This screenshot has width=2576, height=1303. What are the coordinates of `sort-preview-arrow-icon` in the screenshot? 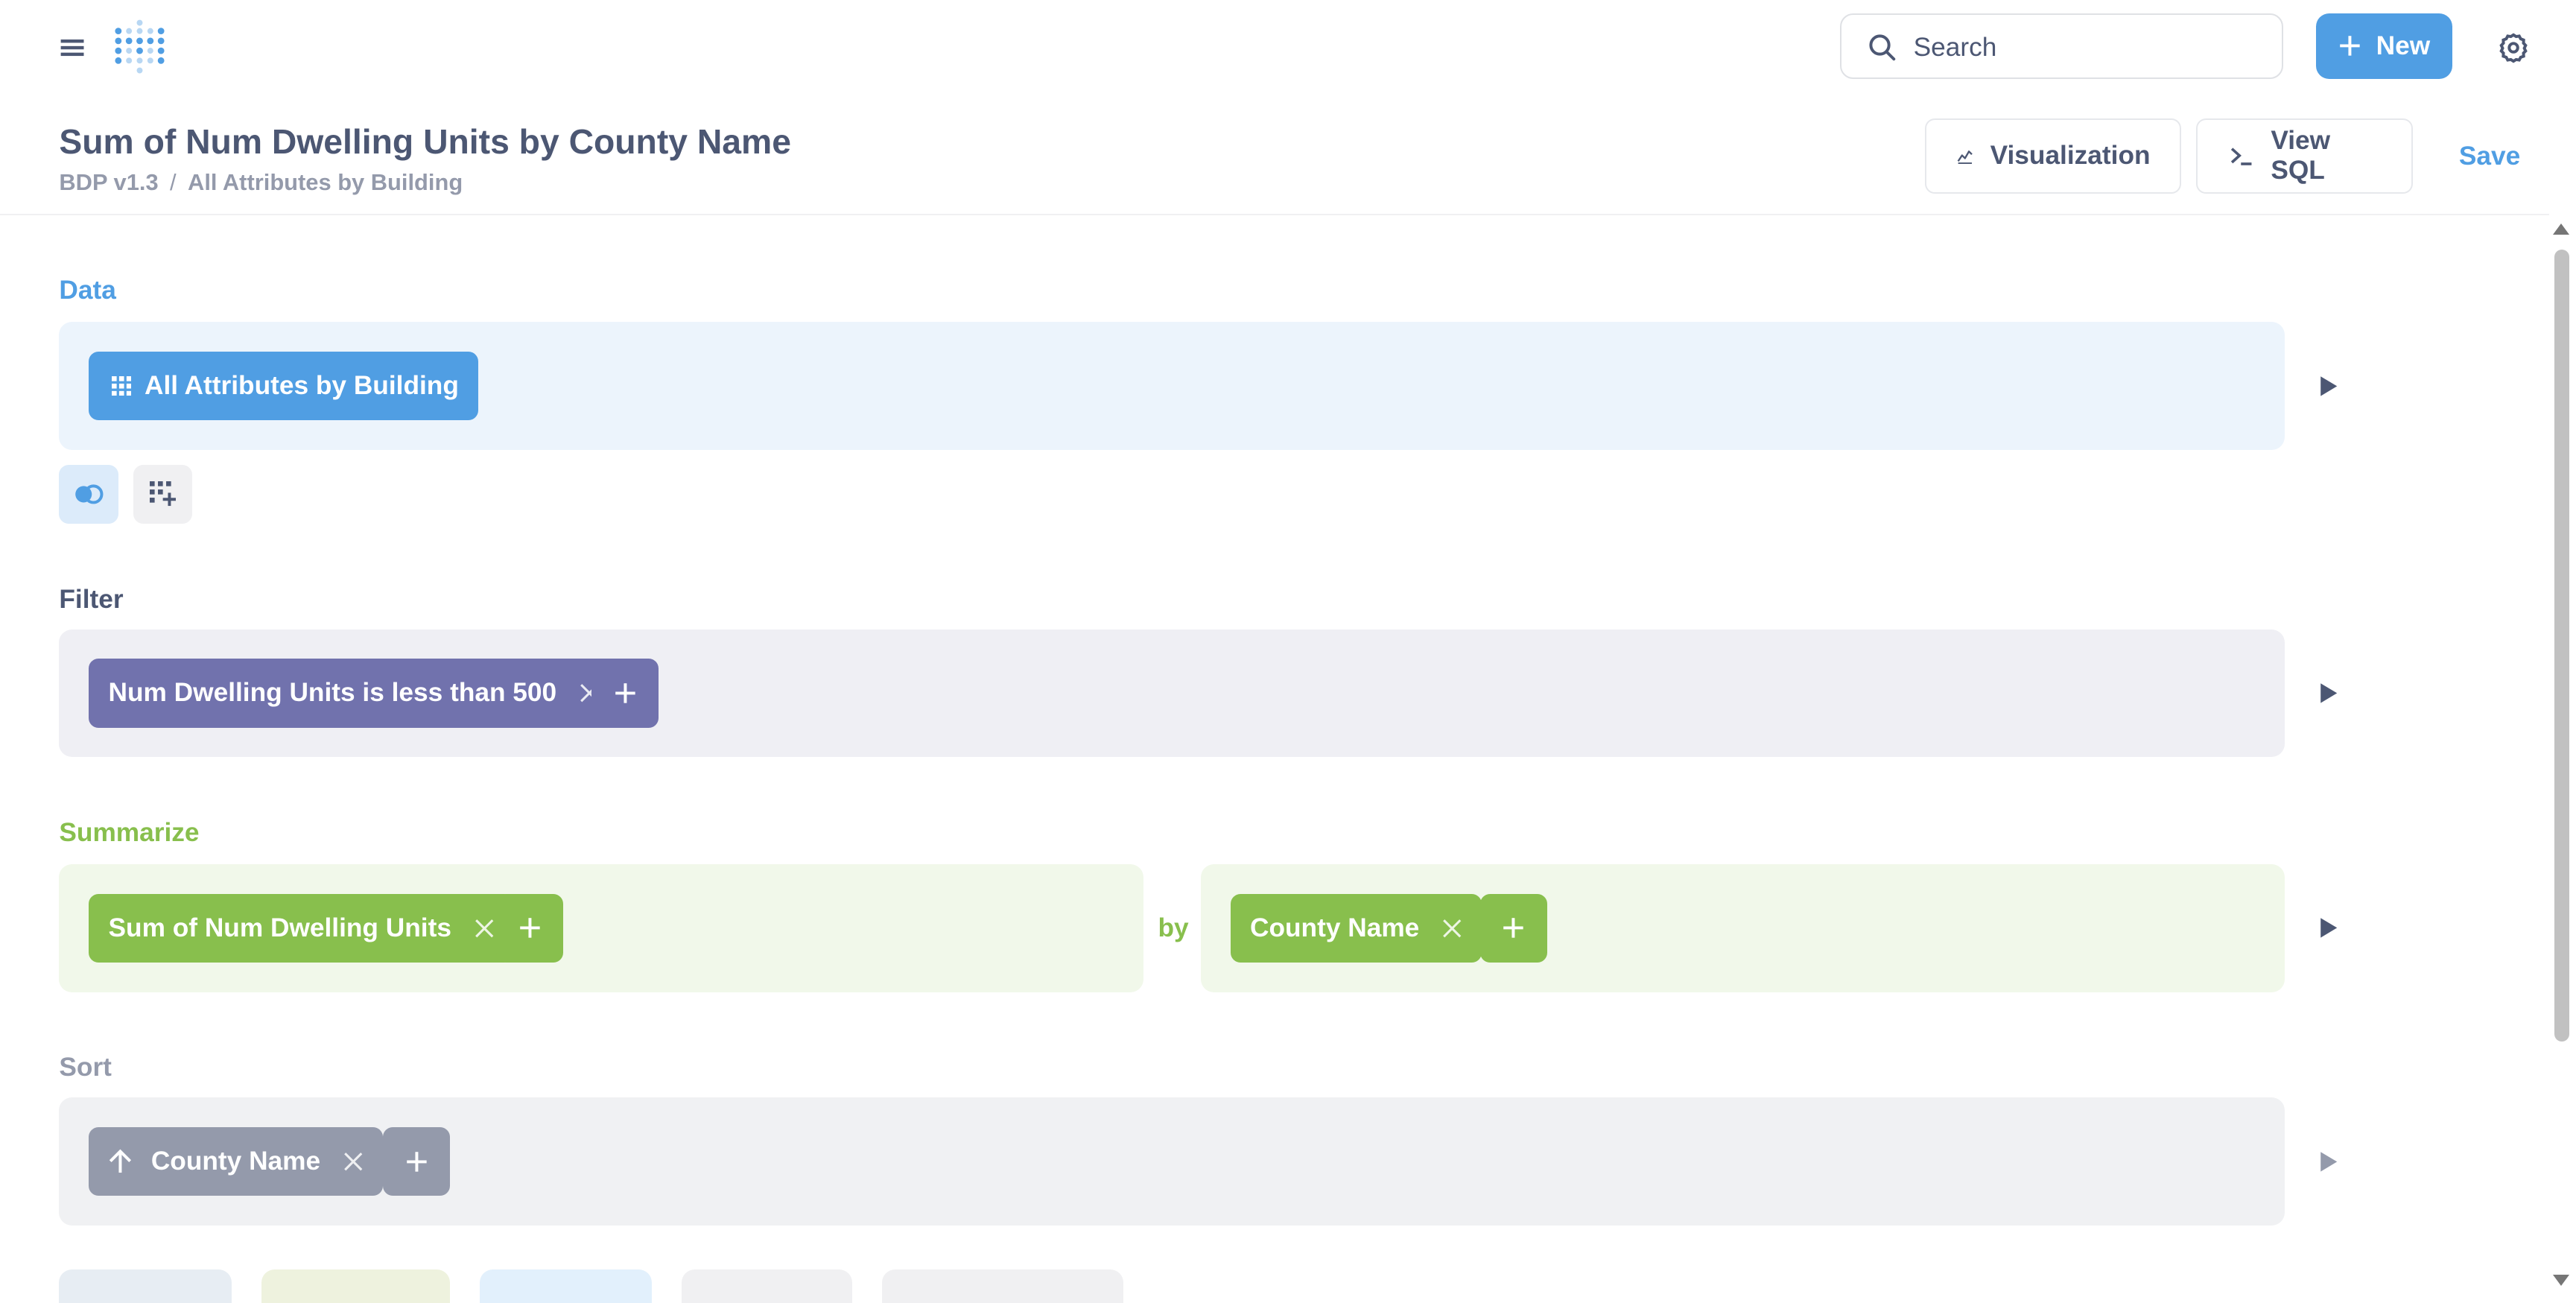 It's located at (2328, 1161).